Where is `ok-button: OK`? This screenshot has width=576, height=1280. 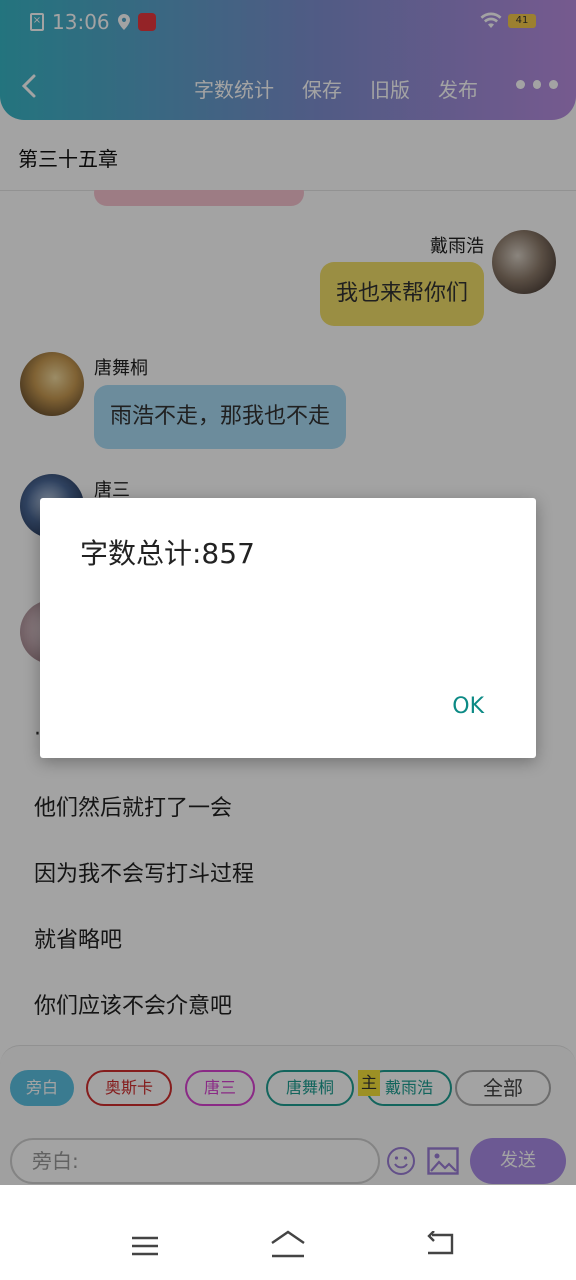
ok-button: OK is located at coordinates (468, 706).